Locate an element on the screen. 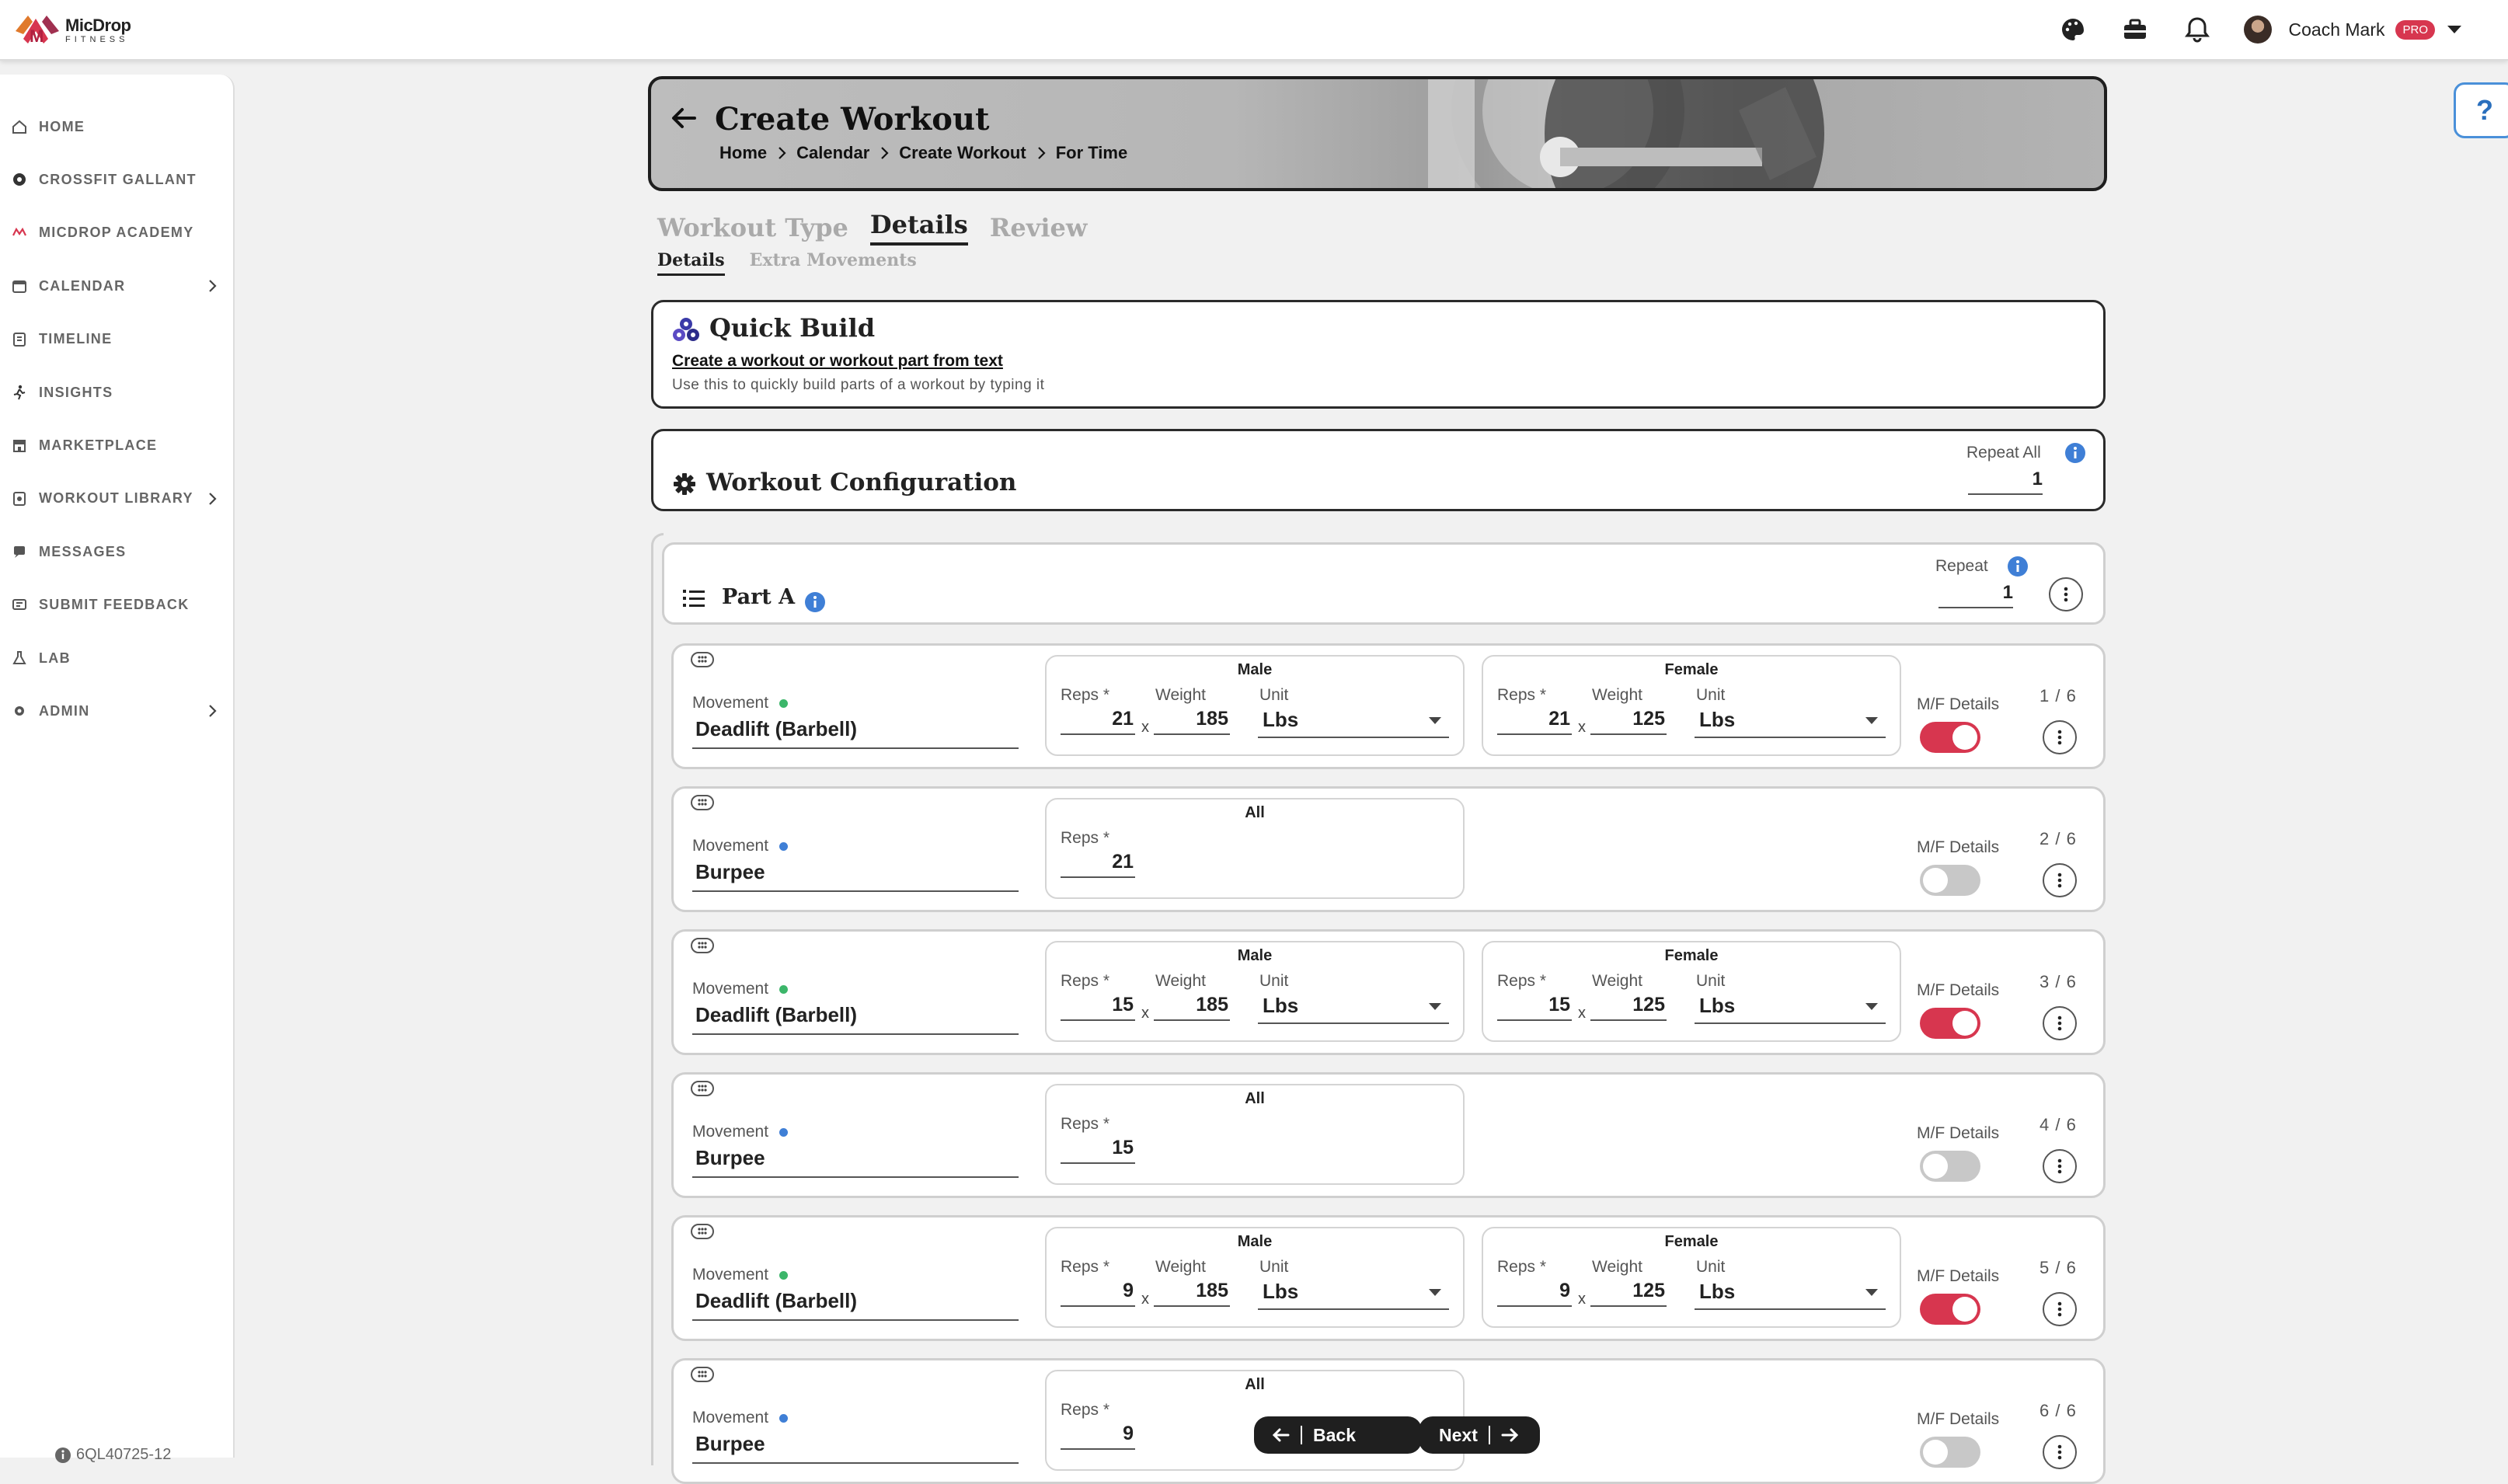  sidebar-item-submit-feedback: SUBMIT FEEDBACK is located at coordinates (116, 605).